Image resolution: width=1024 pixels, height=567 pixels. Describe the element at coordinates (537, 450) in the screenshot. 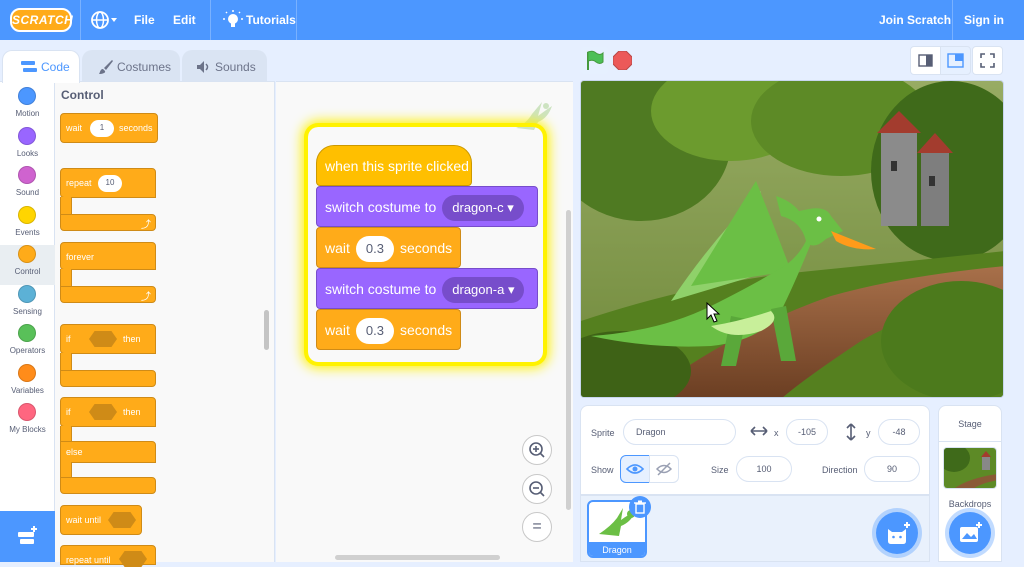

I see `zoom-in-button` at that location.